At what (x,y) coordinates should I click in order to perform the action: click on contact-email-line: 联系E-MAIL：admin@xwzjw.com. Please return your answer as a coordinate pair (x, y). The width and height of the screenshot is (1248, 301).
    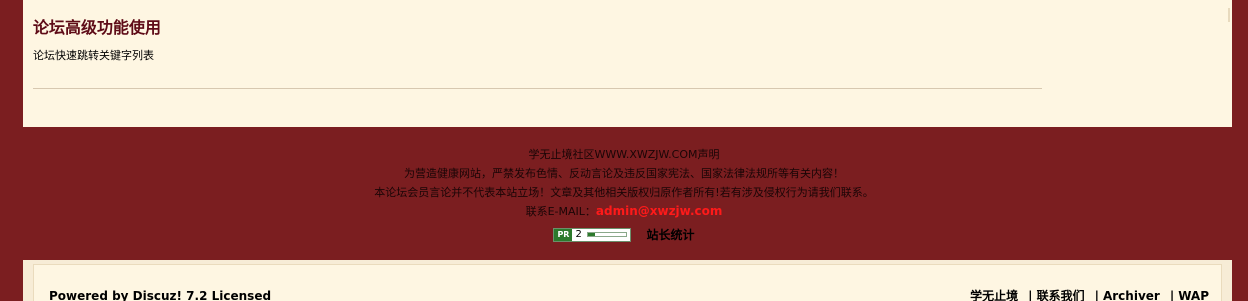
    Looking at the image, I should click on (624, 211).